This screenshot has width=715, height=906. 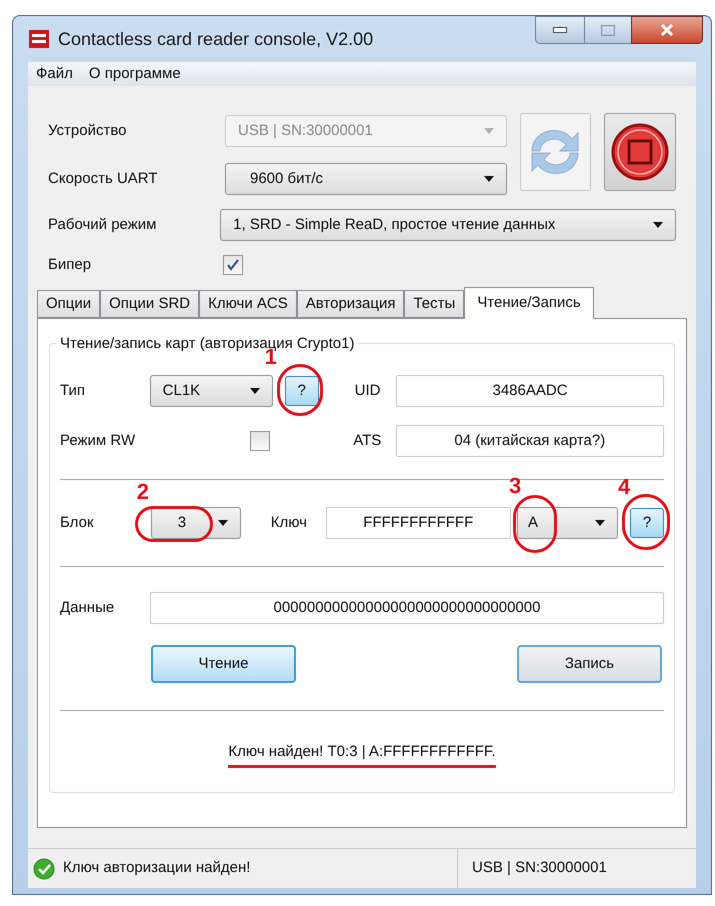 I want to click on annotation-number: 3, so click(x=515, y=486).